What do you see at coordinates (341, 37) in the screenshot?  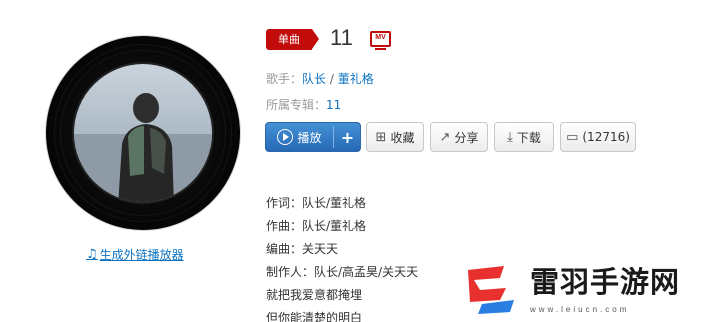 I see `song-title: 11` at bounding box center [341, 37].